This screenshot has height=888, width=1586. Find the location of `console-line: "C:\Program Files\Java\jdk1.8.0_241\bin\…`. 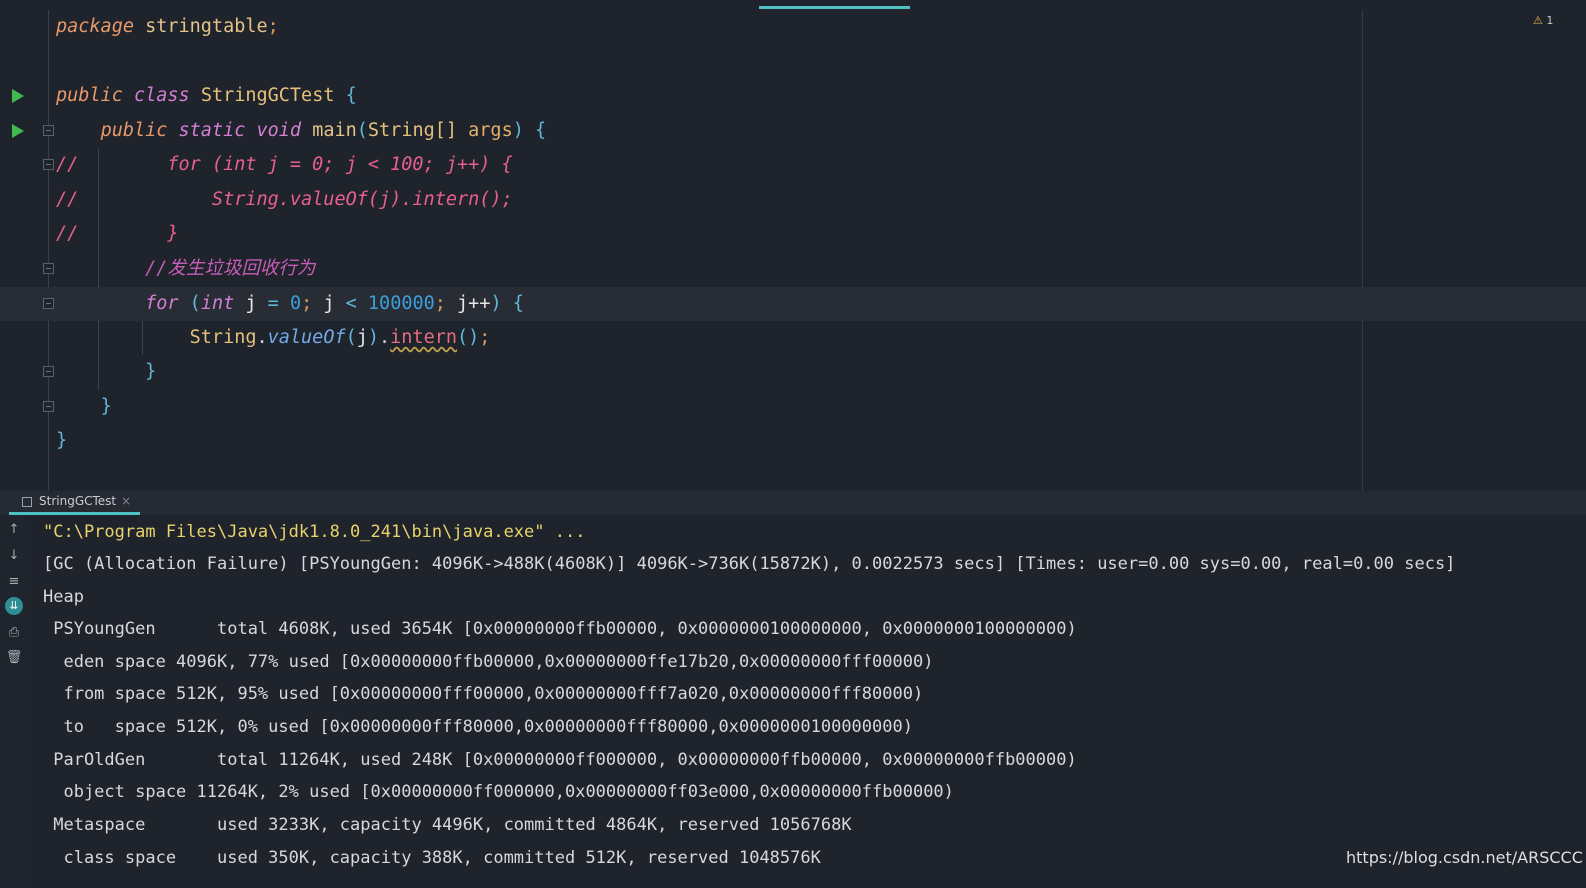

console-line: "C:\Program Files\Java\jdk1.8.0_241\bin\… is located at coordinates (314, 532).